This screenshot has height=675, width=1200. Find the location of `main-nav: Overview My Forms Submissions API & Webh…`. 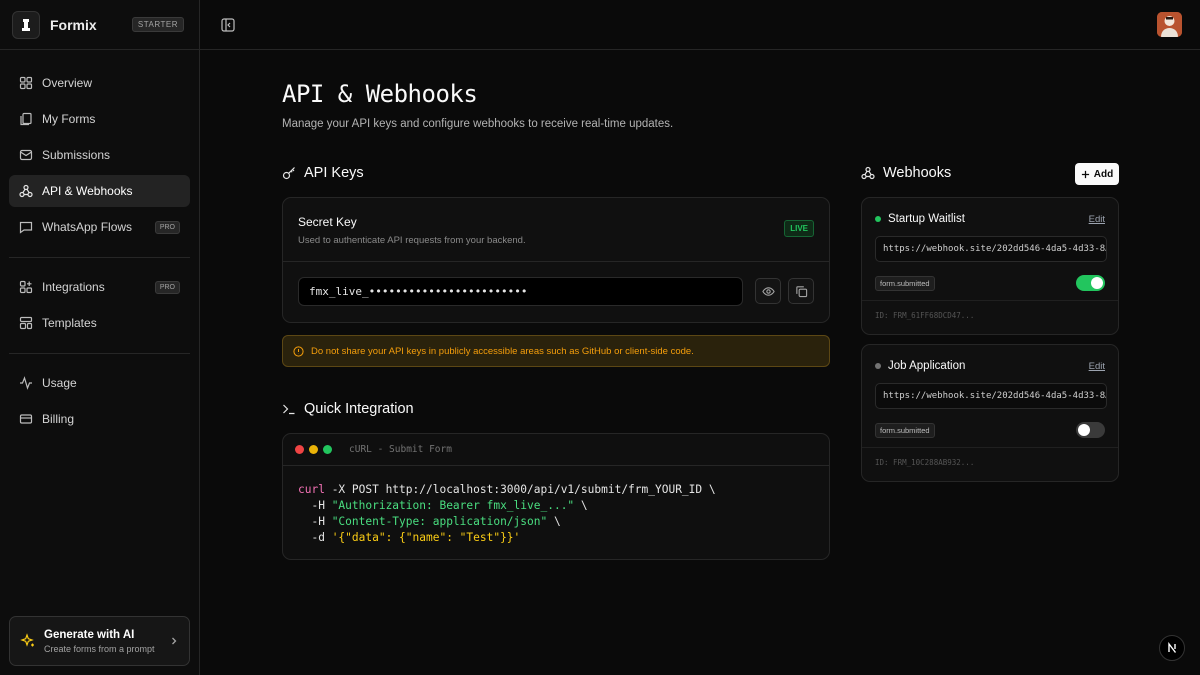

main-nav: Overview My Forms Submissions API & Webh… is located at coordinates (99, 155).